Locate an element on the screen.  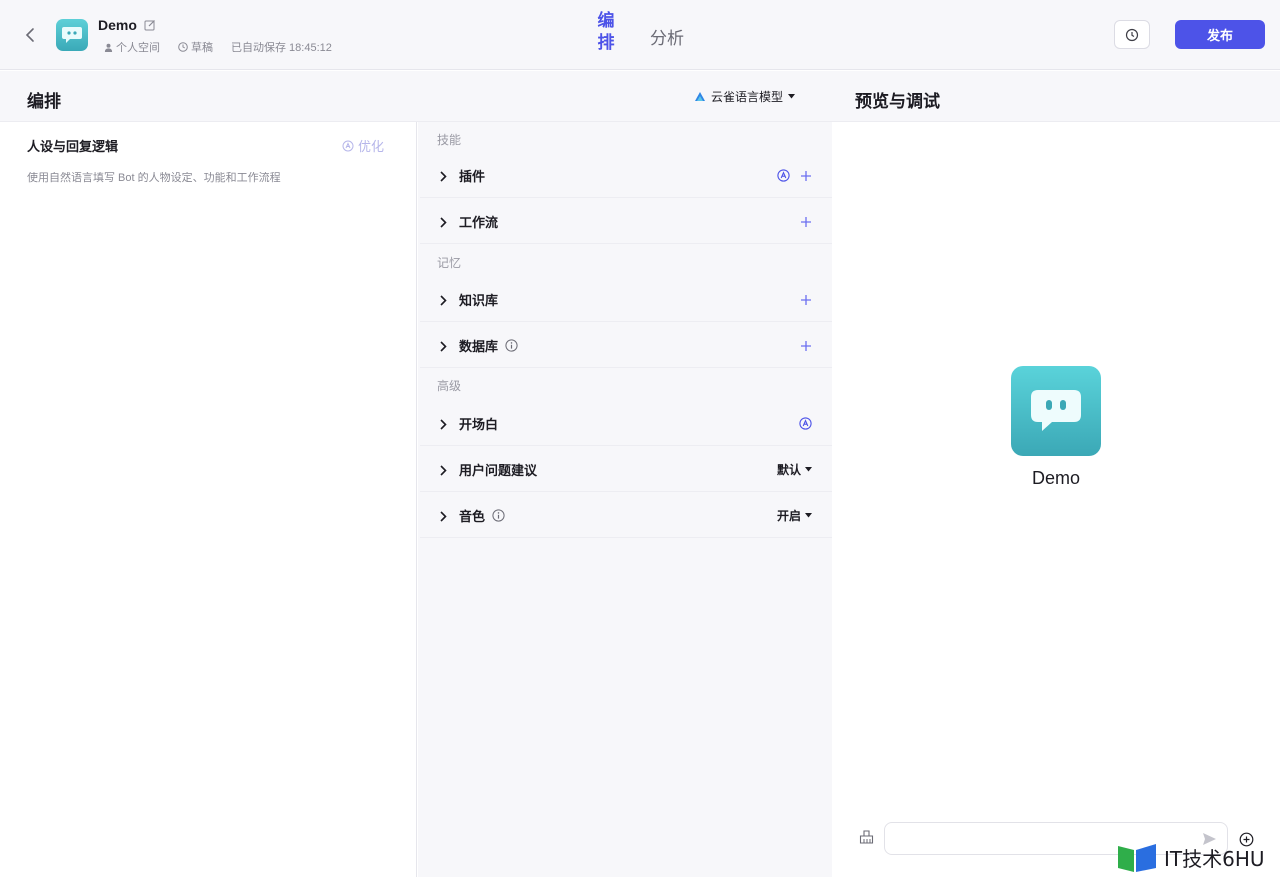
suggestions-select: 默认 is located at coordinates (794, 469).